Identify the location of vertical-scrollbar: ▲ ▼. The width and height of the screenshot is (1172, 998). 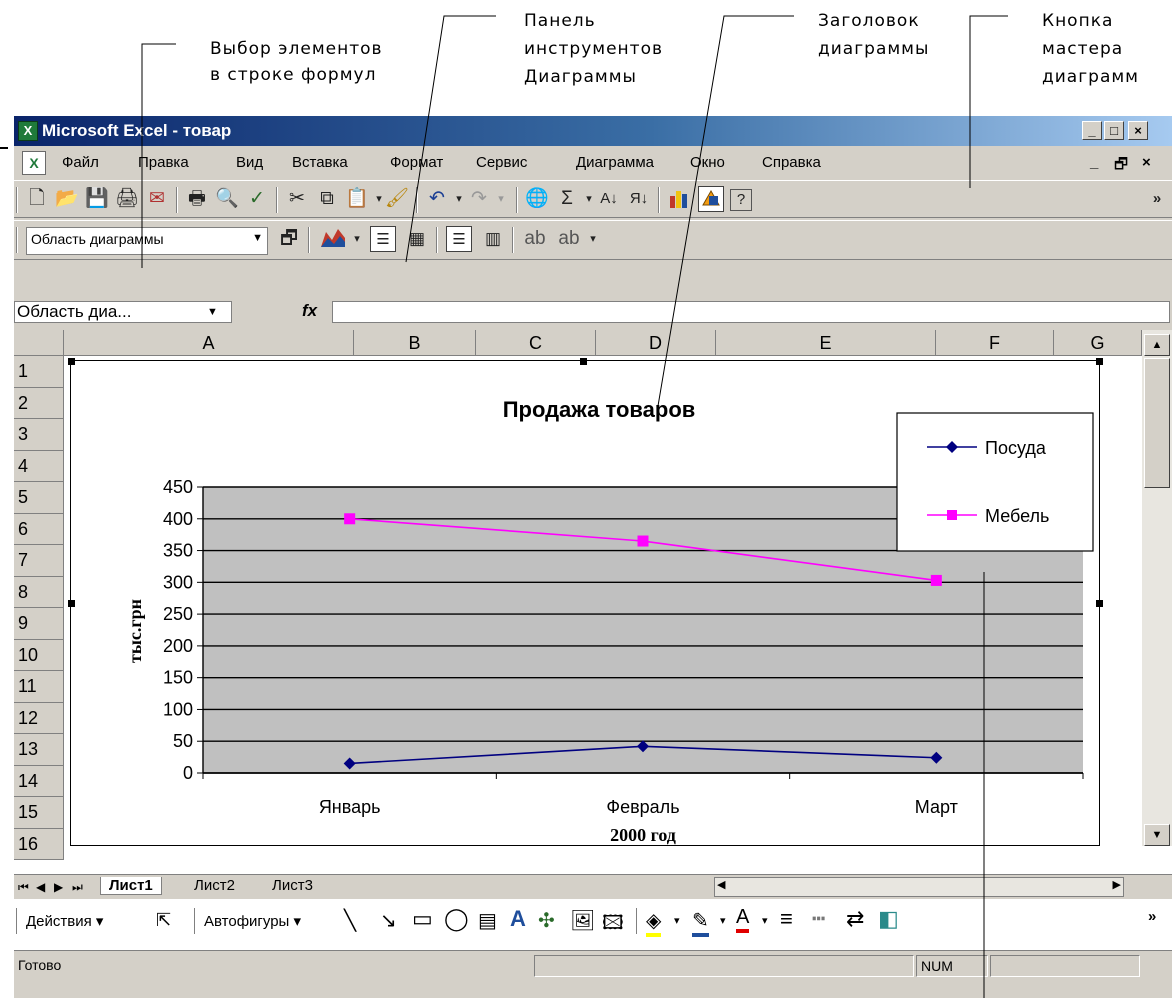
(1157, 588).